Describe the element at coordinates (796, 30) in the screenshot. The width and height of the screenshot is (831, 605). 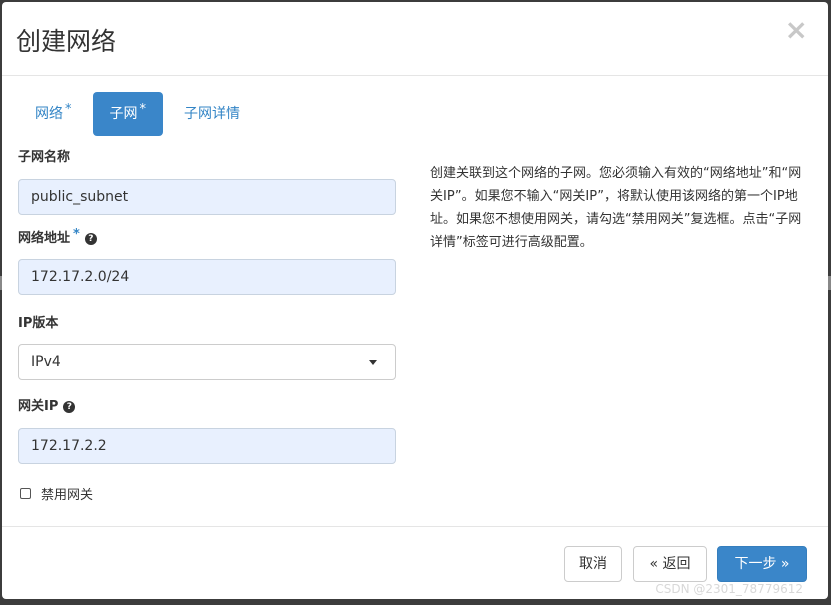
I see `close-icon: ×` at that location.